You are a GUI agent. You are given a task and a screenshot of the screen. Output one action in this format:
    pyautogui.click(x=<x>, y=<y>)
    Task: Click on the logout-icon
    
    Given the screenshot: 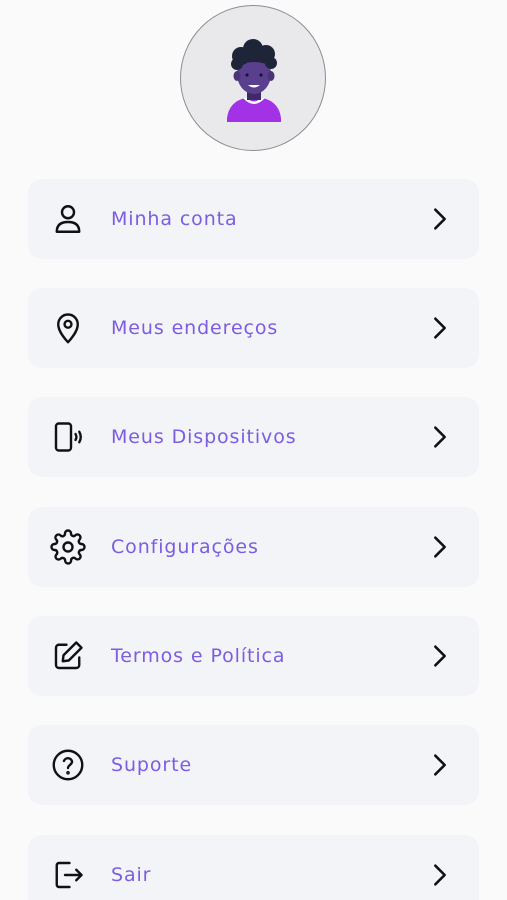 What is the action you would take?
    pyautogui.click(x=68, y=875)
    